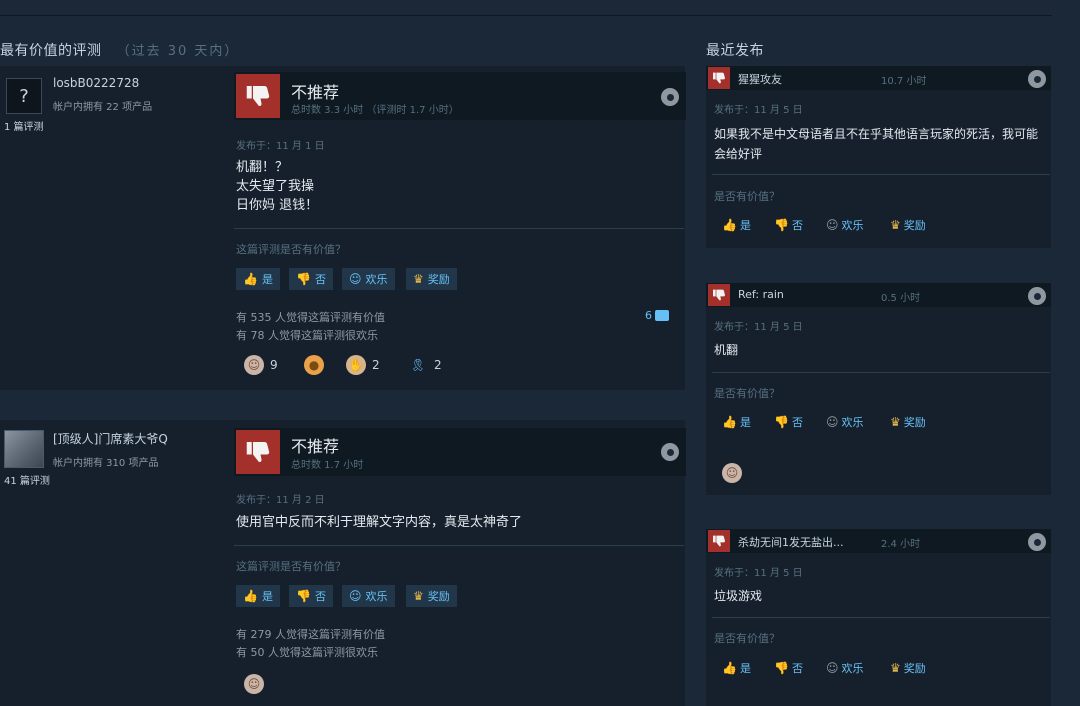 Image resolution: width=1080 pixels, height=706 pixels. Describe the element at coordinates (761, 294) in the screenshot. I see `reviewer-name: Ref: rain` at that location.